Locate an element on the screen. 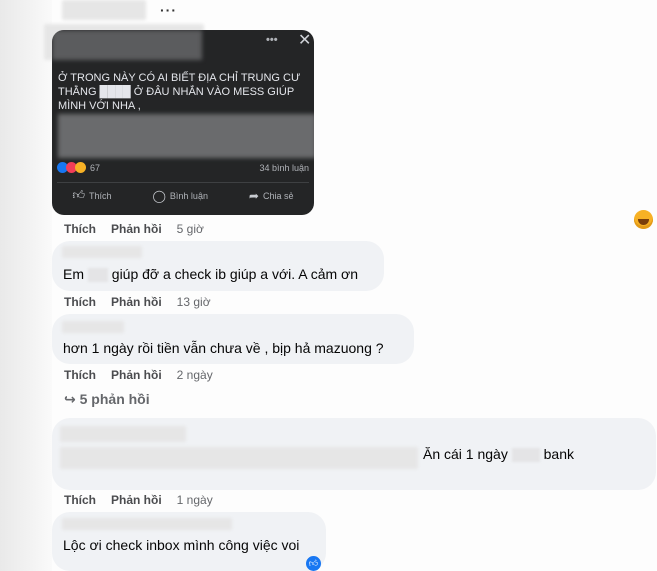 This screenshot has width=657, height=571. comment-meta: Thích Phản hồi 2 ngày is located at coordinates (146, 375).